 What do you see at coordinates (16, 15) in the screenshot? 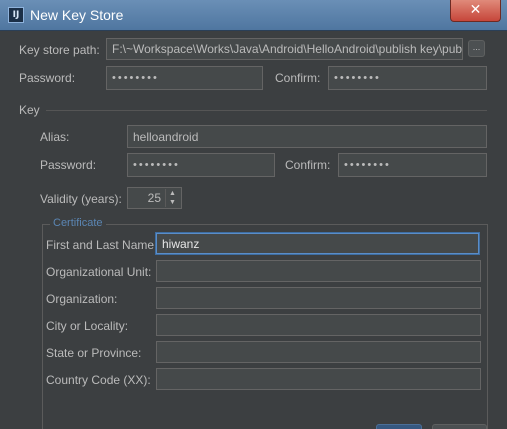
I see `intellij-app-icon: IJ` at bounding box center [16, 15].